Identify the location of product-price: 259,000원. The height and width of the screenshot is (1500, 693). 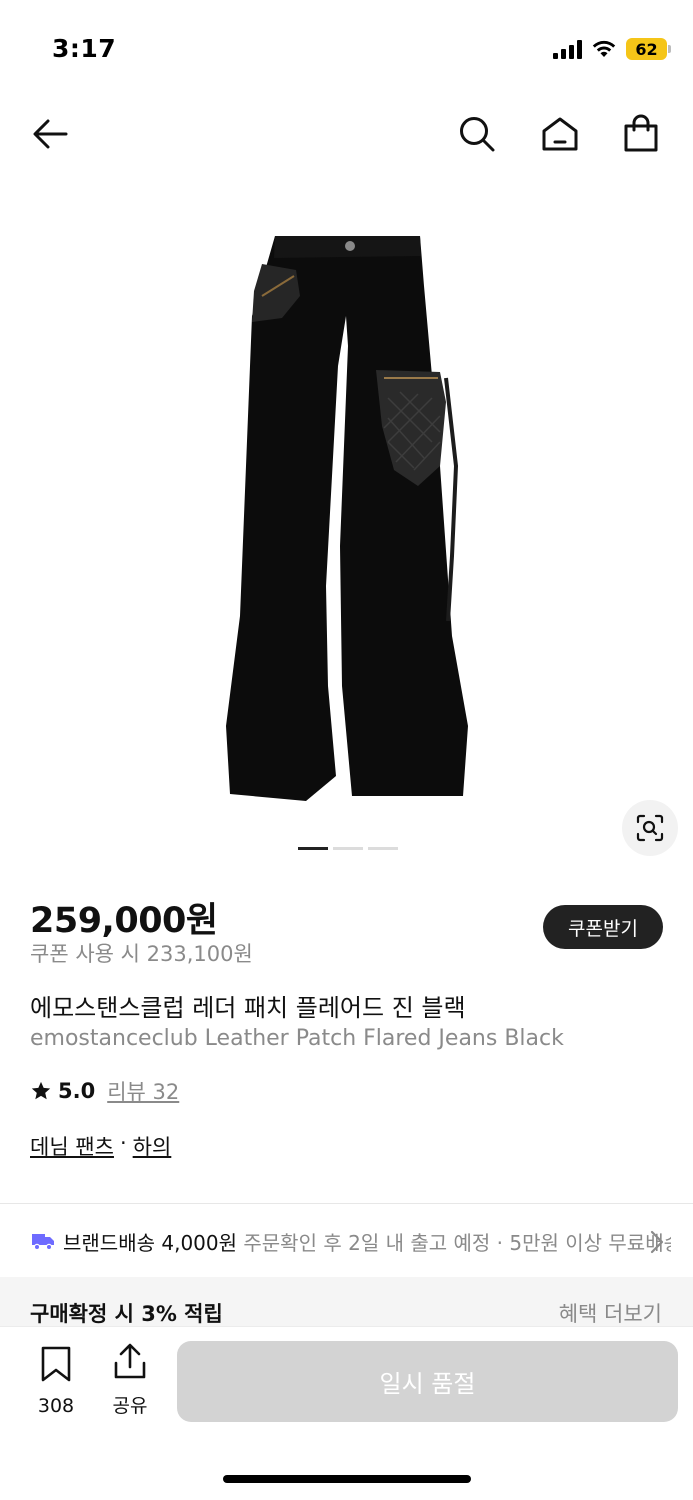
(124, 921).